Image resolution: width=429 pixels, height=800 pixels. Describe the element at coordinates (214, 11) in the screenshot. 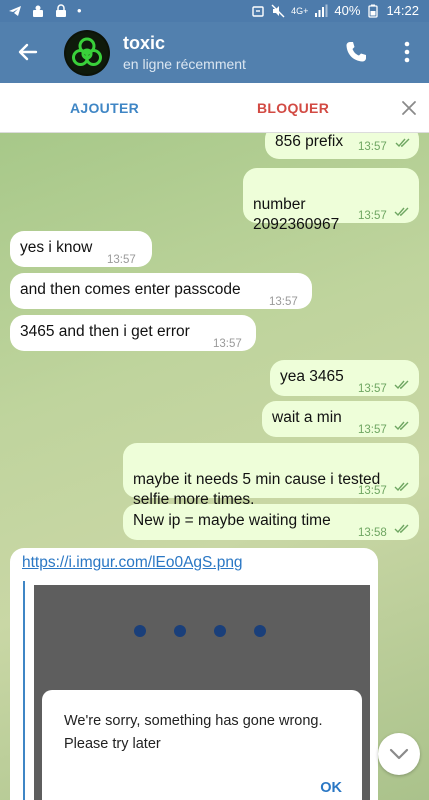

I see `status-bar: • 4G+ 40% 14:22` at that location.